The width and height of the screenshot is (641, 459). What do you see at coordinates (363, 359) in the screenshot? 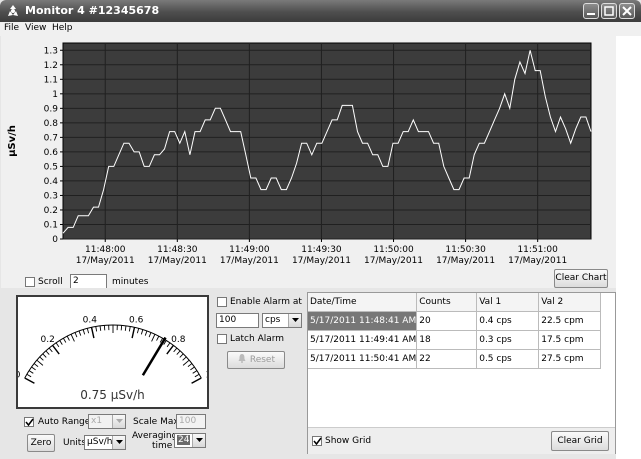
I see `cell-datetime: 5/17/2011 11:50:41 AM` at bounding box center [363, 359].